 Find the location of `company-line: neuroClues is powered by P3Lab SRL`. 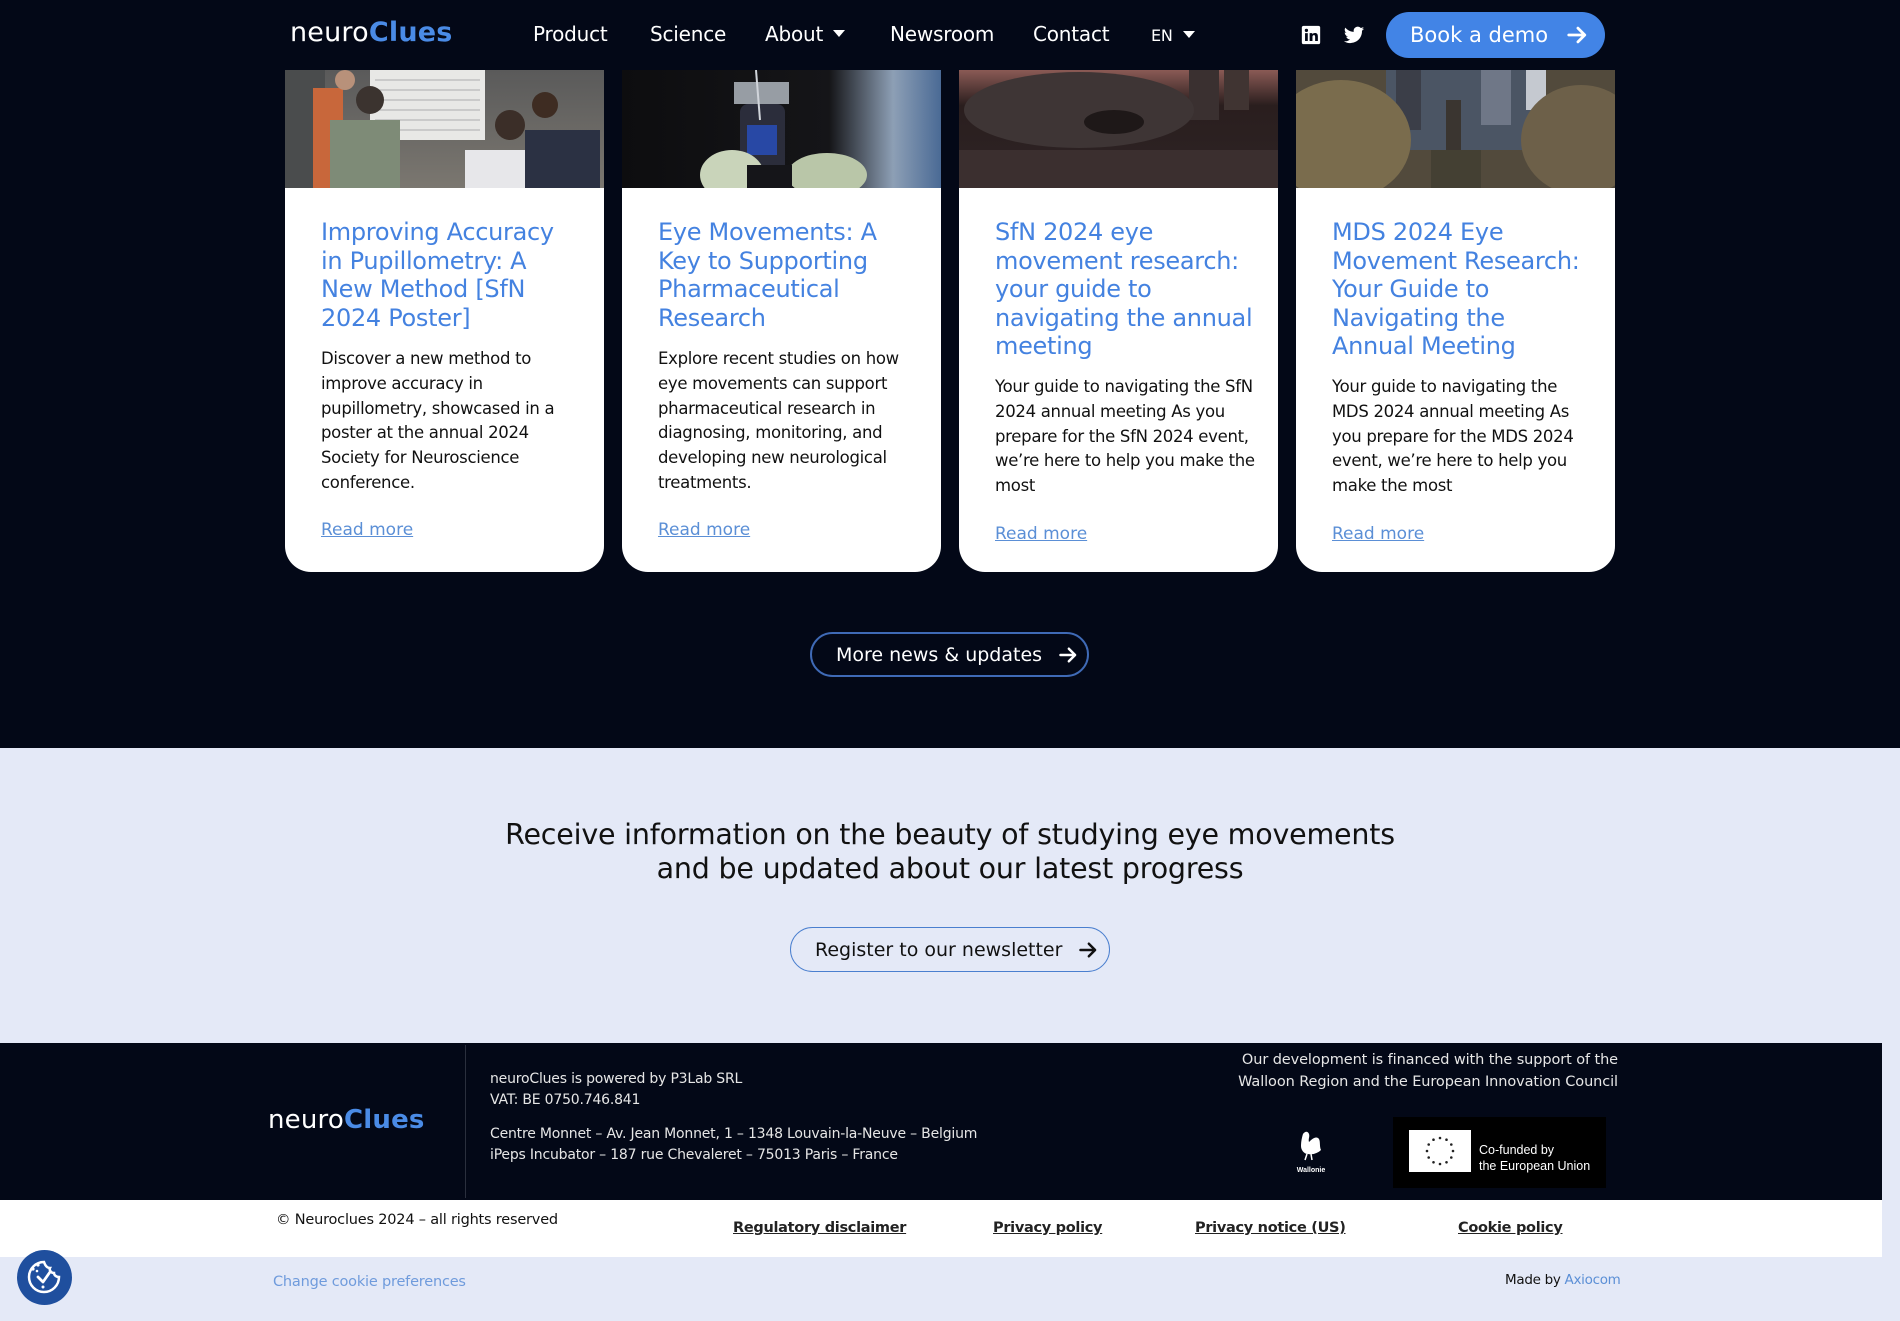

company-line: neuroClues is powered by P3Lab SRL is located at coordinates (616, 1079).